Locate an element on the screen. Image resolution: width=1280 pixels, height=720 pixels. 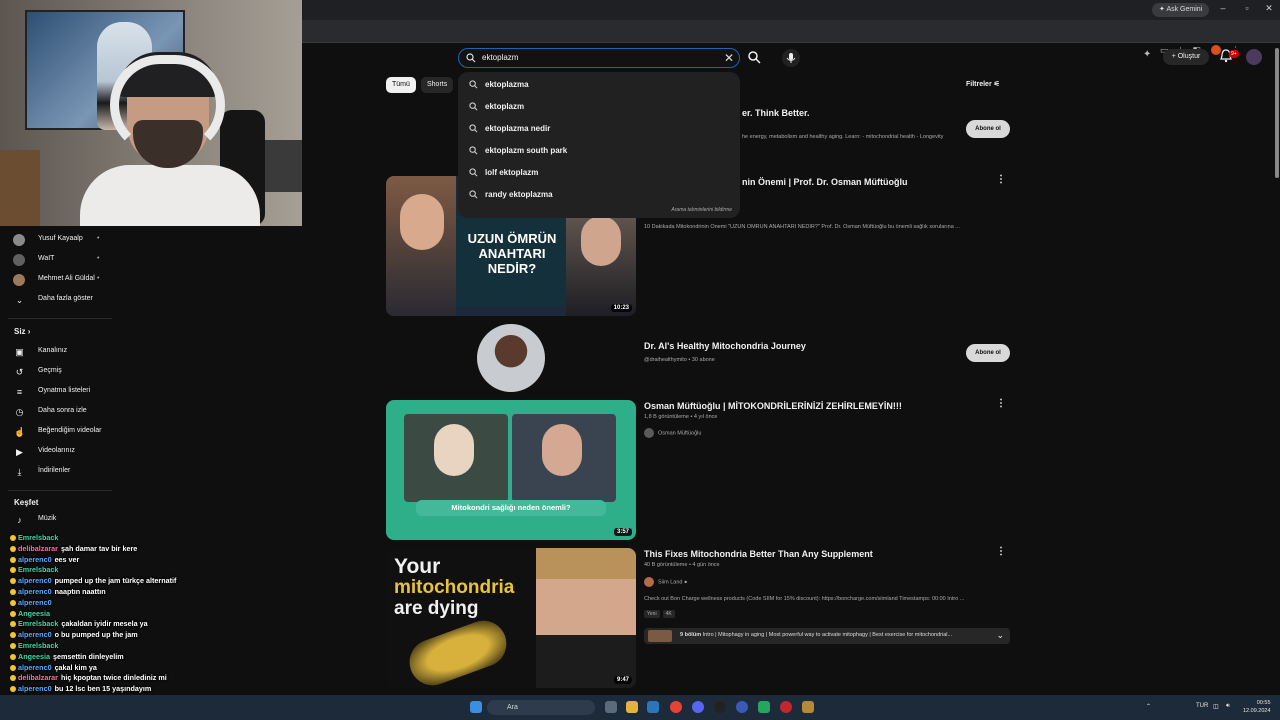
close-window-button: ✕ is located at coordinates (1269, 8).